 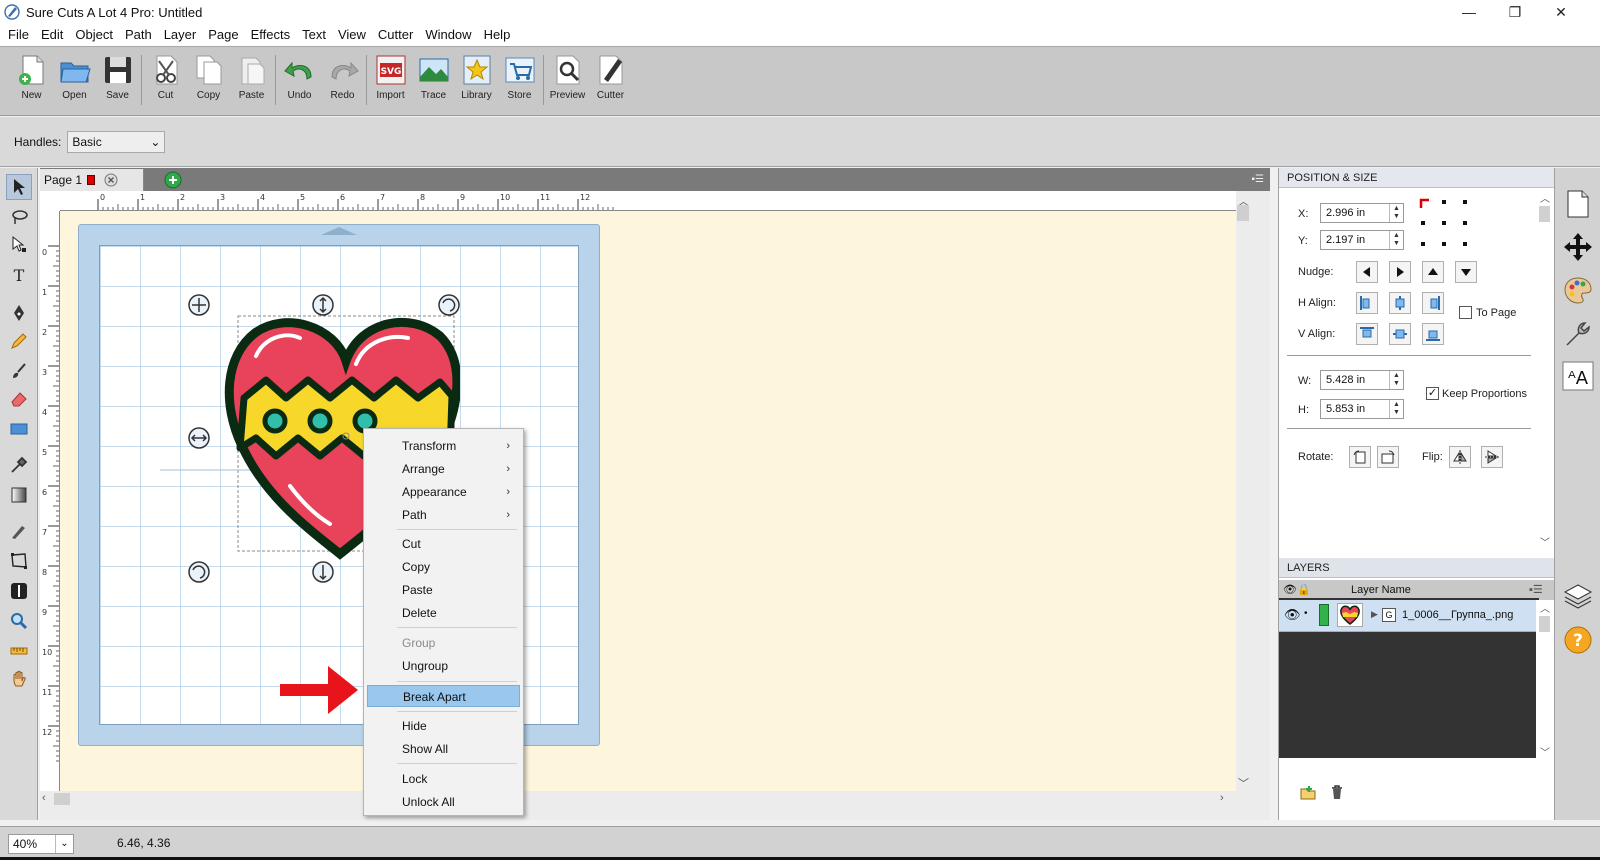 I want to click on text-tool: T, so click(x=19, y=275).